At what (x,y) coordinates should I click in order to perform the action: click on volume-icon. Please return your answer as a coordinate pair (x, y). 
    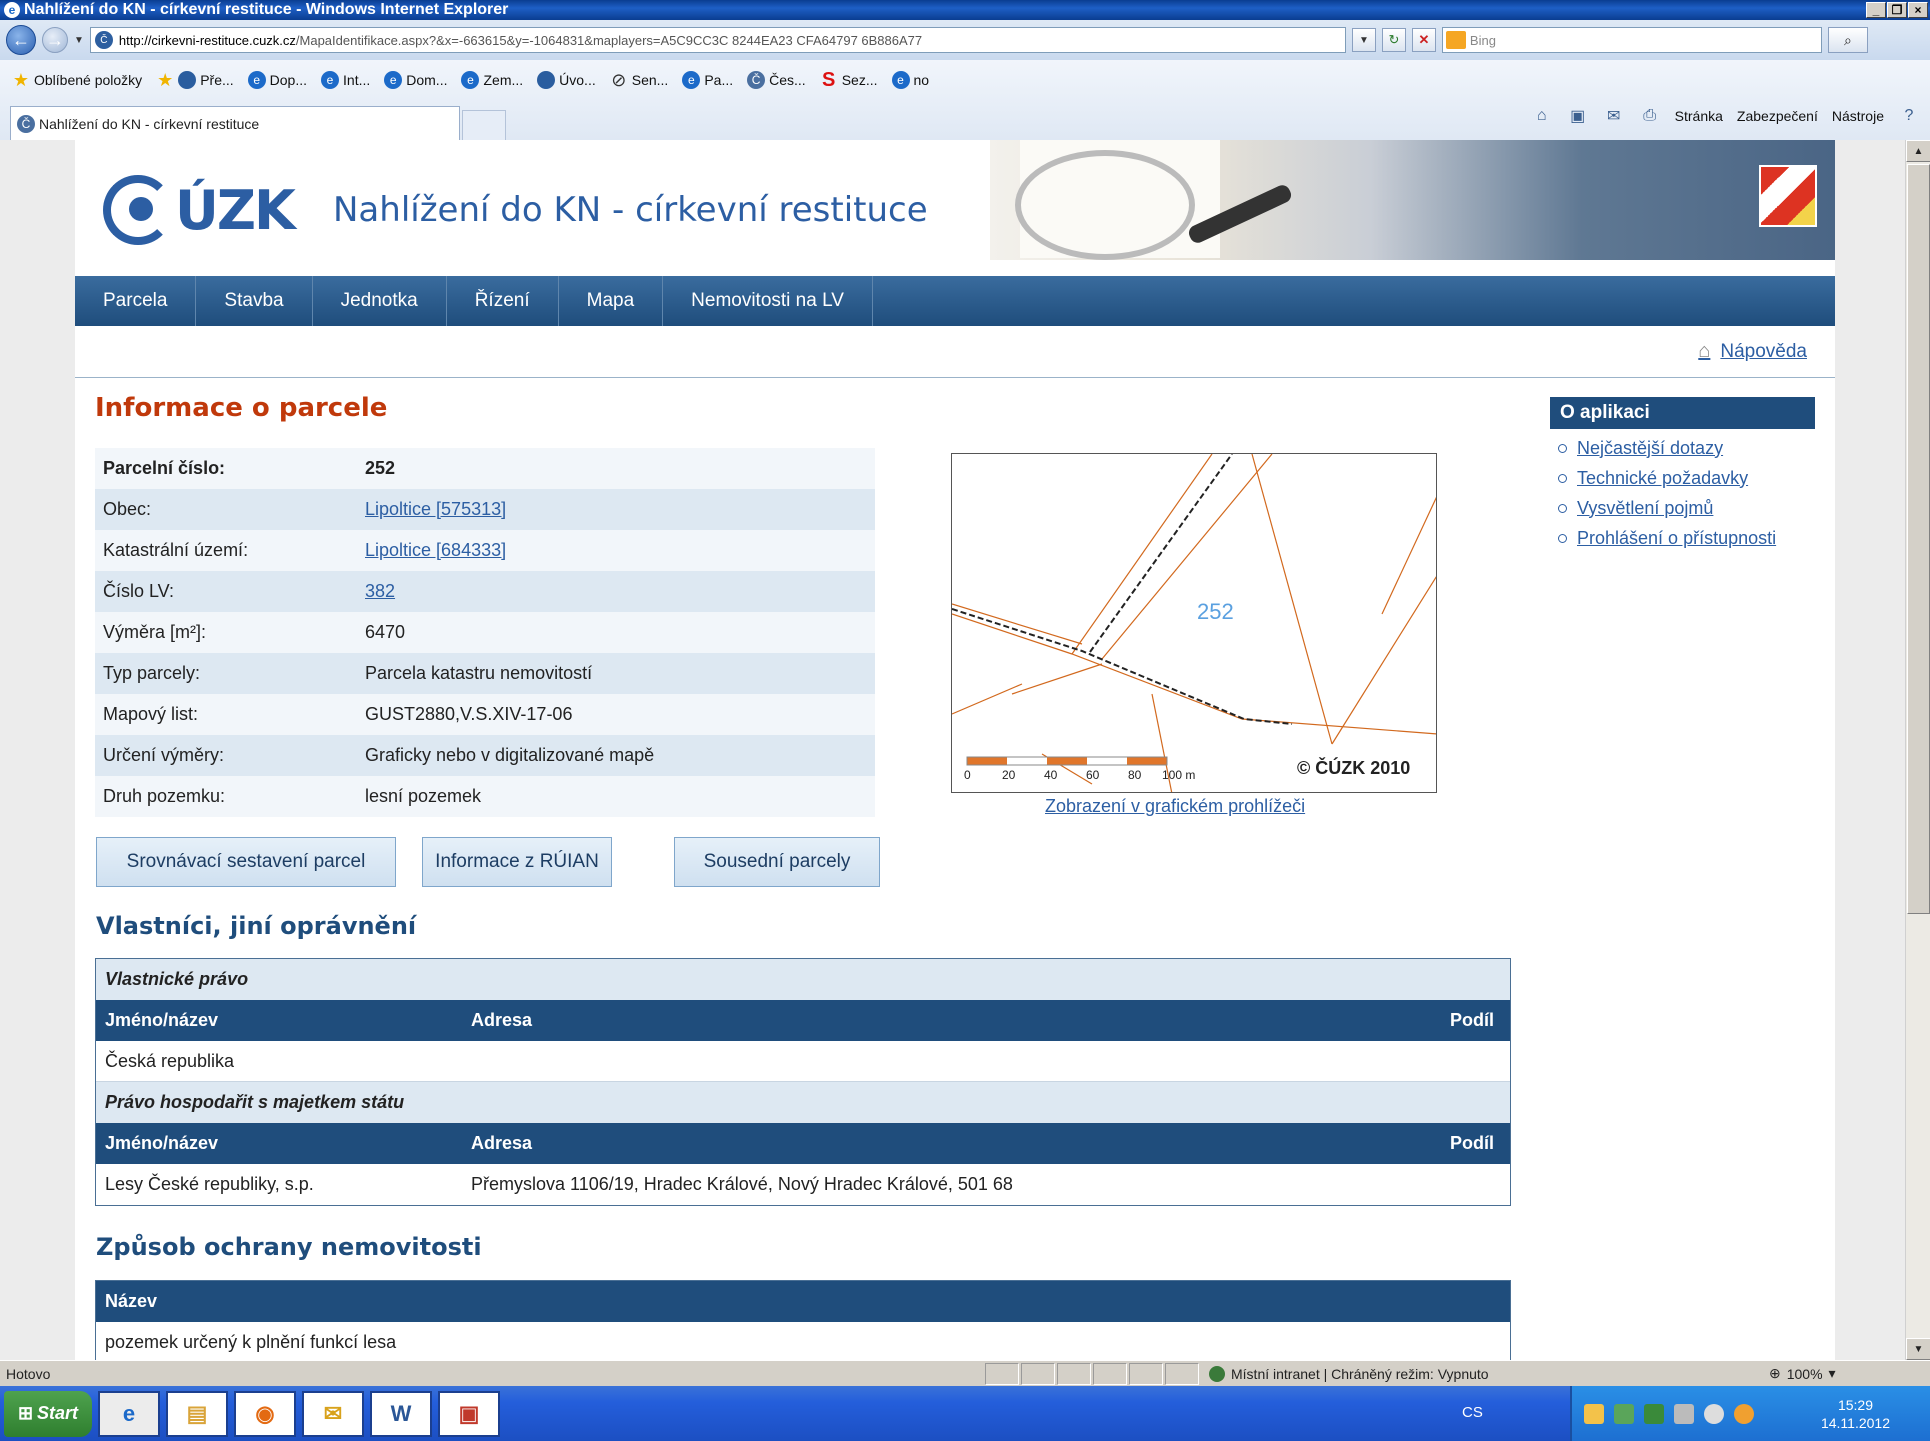
    Looking at the image, I should click on (1714, 1413).